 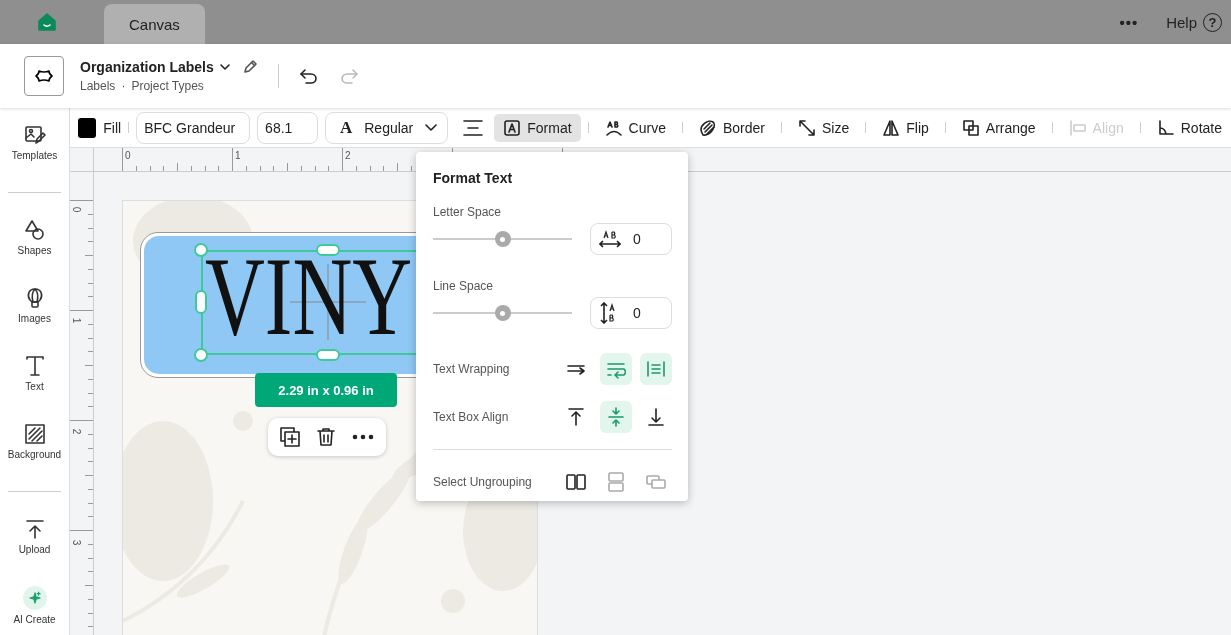 I want to click on duplicate-icon, so click(x=290, y=437).